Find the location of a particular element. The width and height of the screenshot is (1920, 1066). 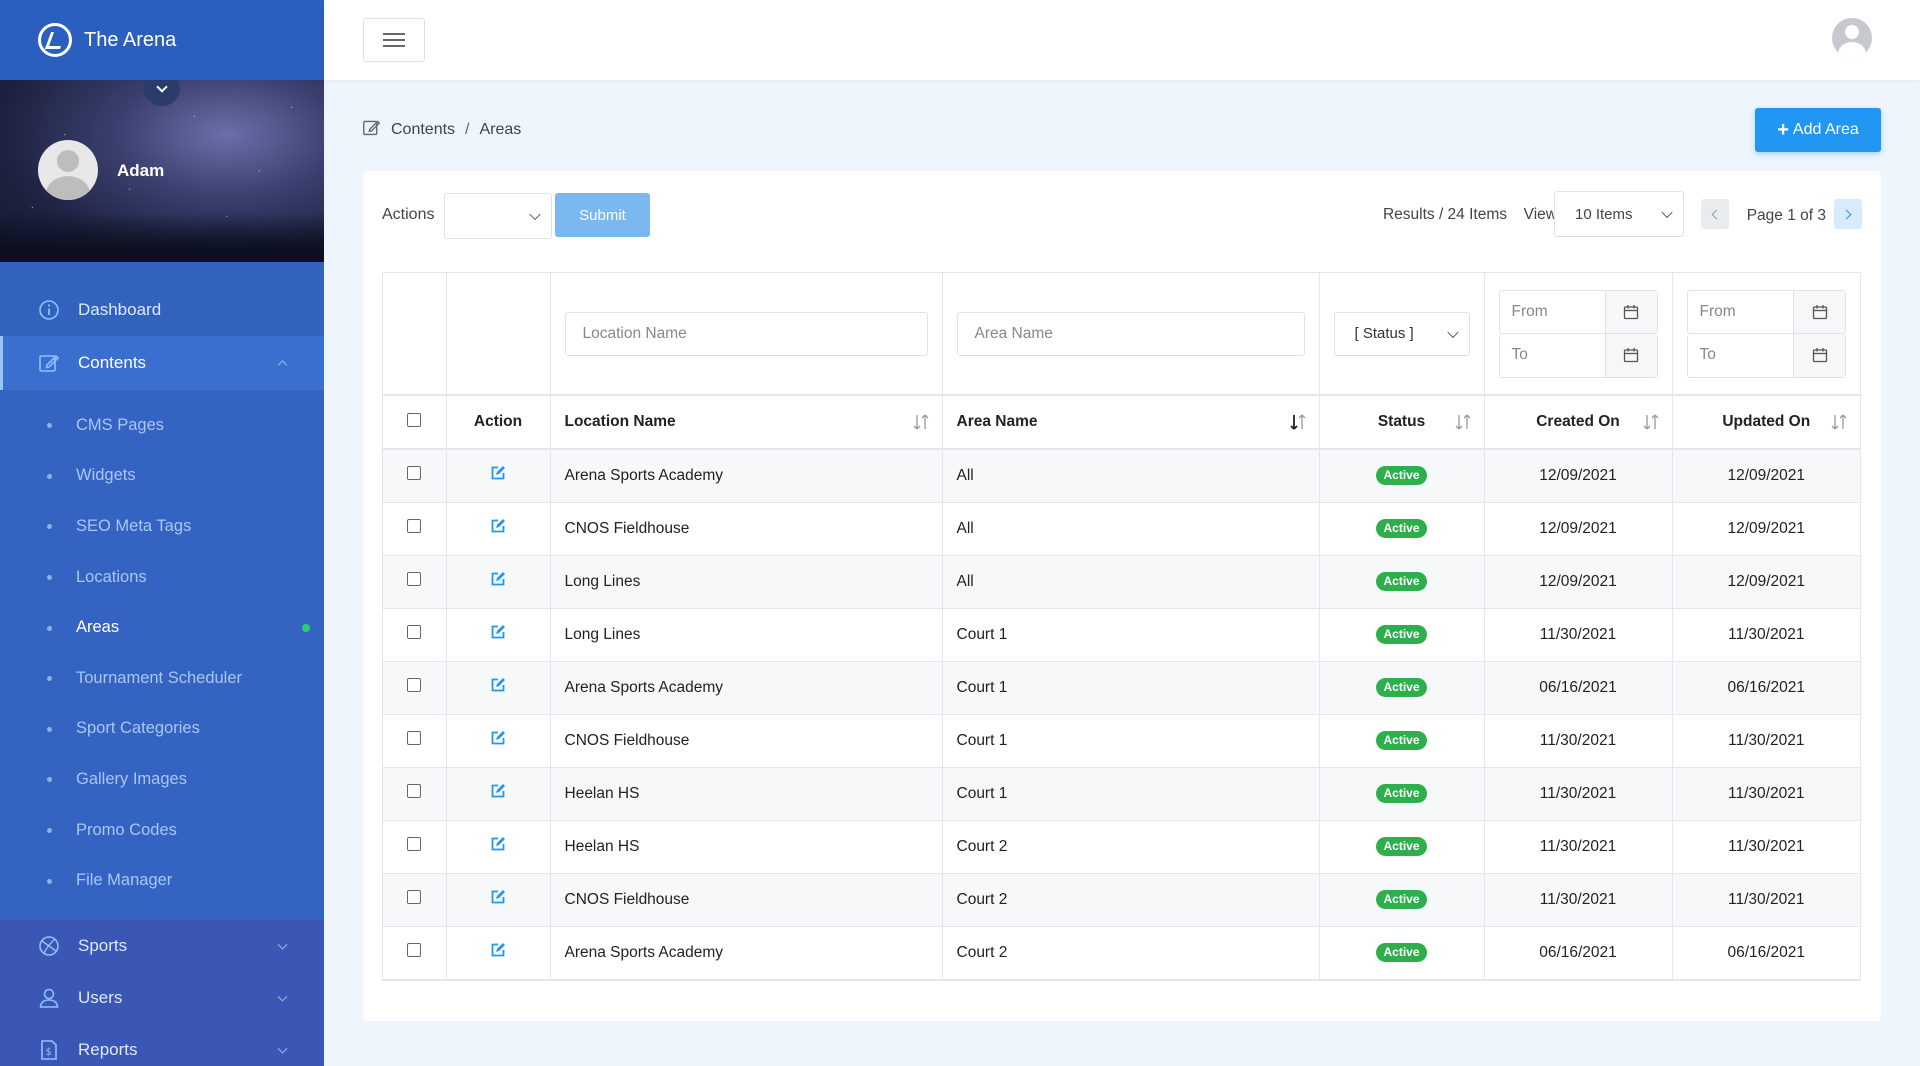

bulk-actions-select is located at coordinates (498, 216).